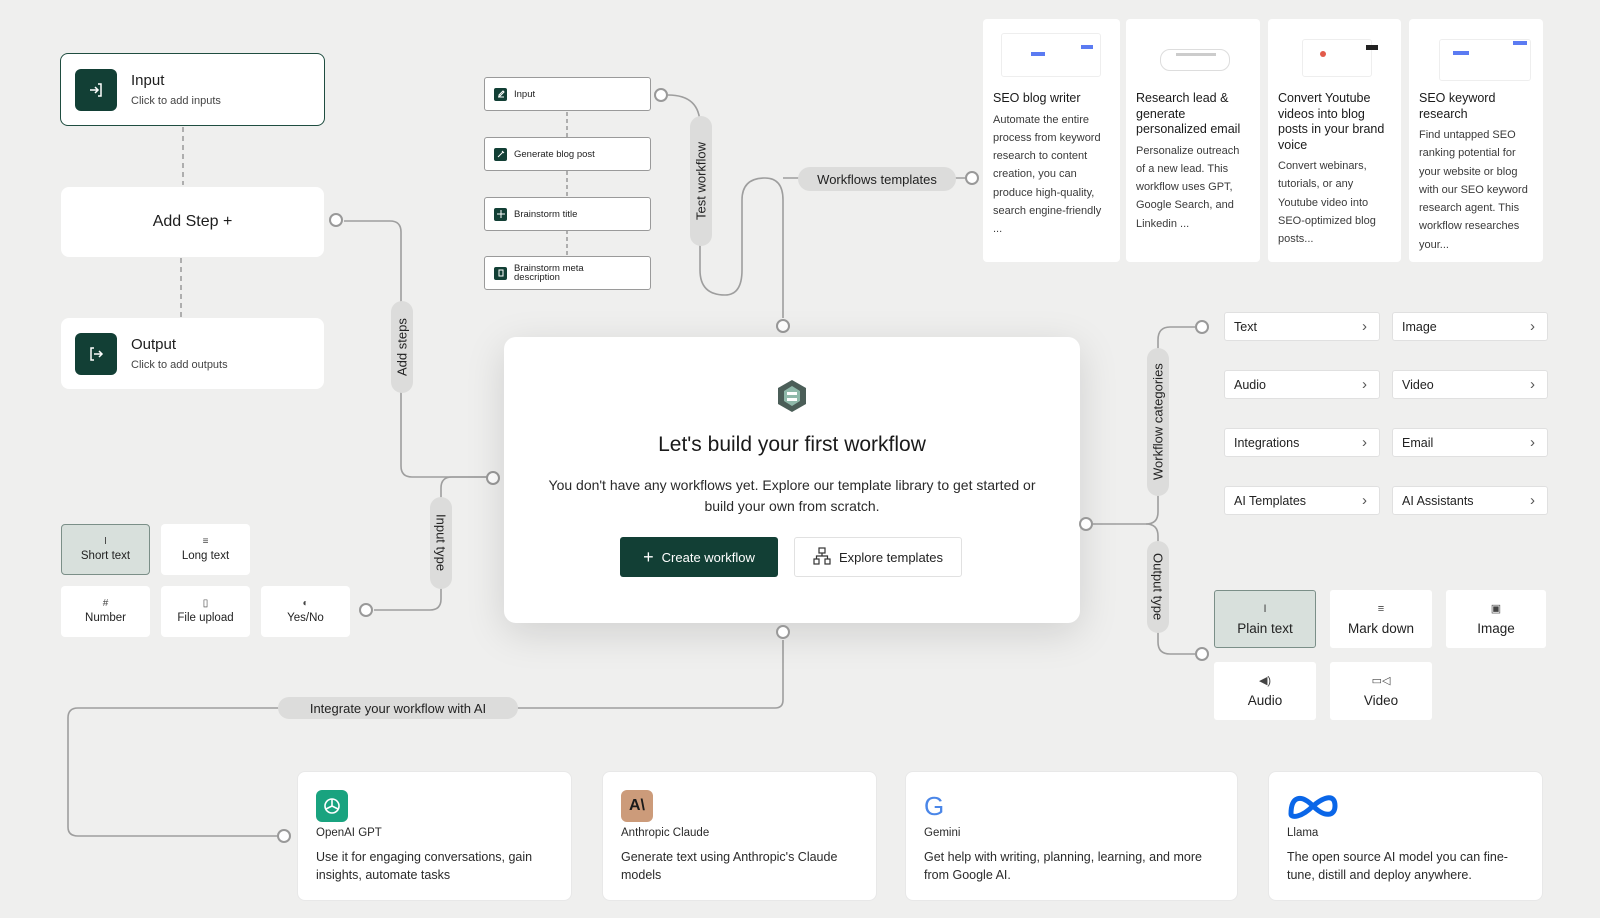 Image resolution: width=1600 pixels, height=918 pixels. I want to click on sitemap-icon, so click(822, 557).